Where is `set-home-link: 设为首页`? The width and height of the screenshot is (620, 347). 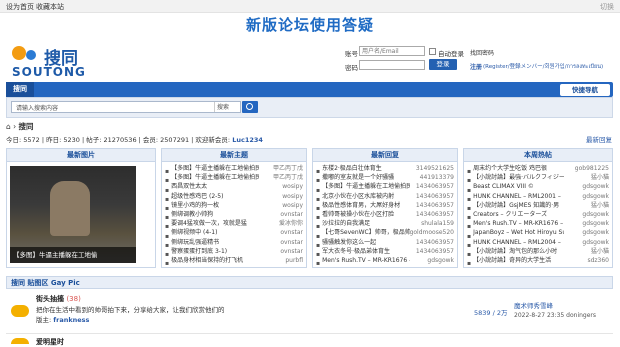
set-home-link: 设为首页 is located at coordinates (20, 7).